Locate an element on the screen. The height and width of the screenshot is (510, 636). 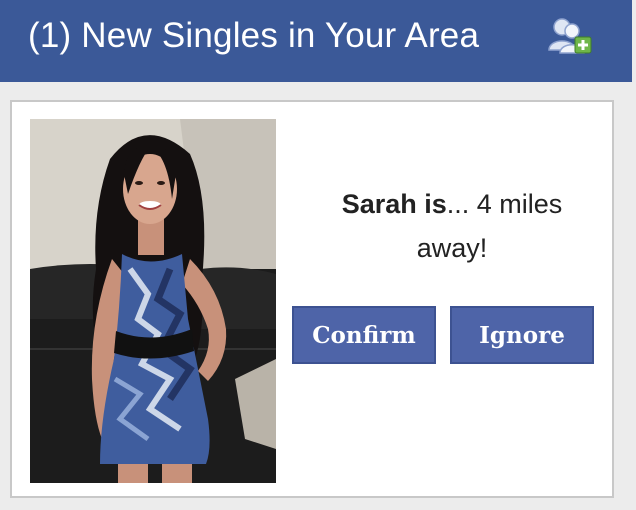
confirm-button: Confirm is located at coordinates (364, 335).